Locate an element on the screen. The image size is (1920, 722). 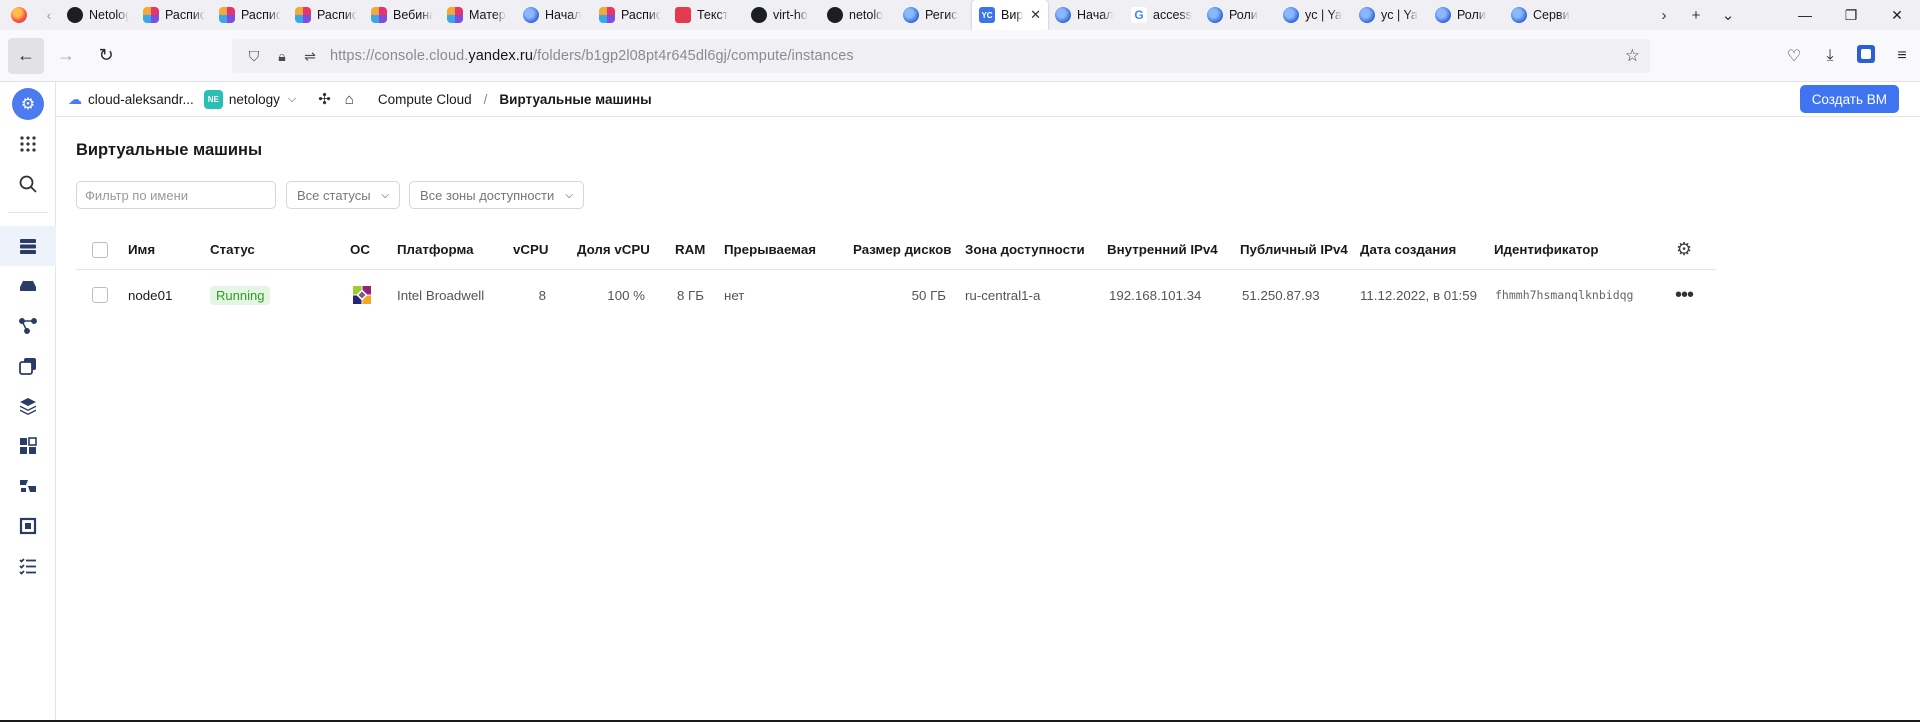
server-icon is located at coordinates (28, 246).